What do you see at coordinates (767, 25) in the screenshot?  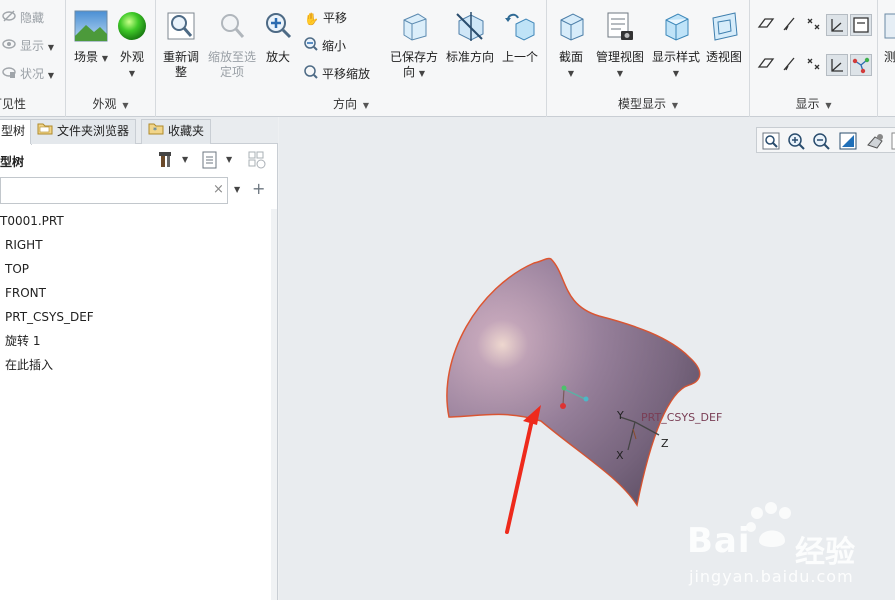 I see `plane-display-toggle` at bounding box center [767, 25].